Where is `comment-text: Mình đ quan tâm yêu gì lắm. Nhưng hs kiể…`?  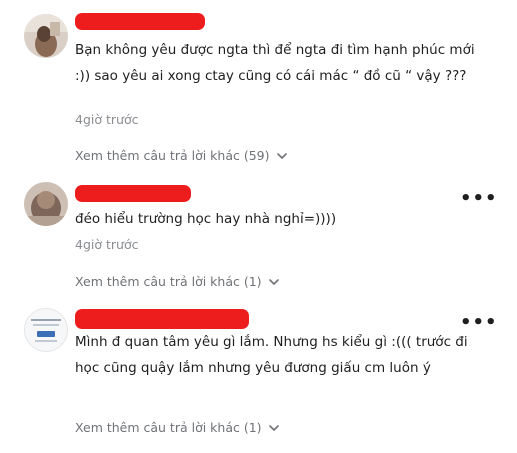
comment-text: Mình đ quan tâm yêu gì lắm. Nhưng hs kiể… is located at coordinates (273, 355).